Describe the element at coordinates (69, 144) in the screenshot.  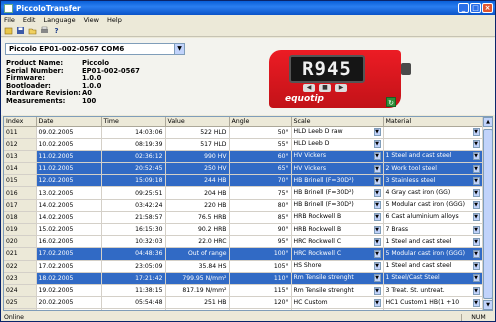
I see `cell-date: 10.02.2005` at that location.